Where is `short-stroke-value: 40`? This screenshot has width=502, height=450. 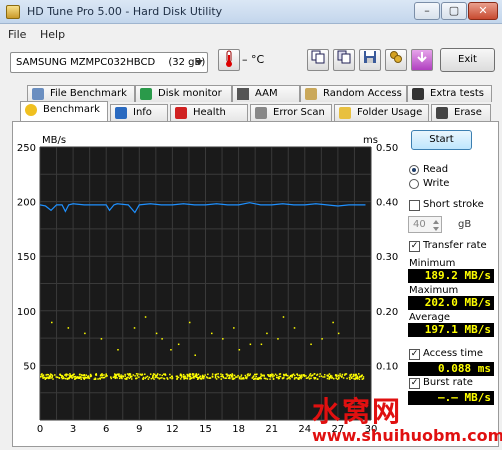
short-stroke-value: 40 is located at coordinates (419, 224).